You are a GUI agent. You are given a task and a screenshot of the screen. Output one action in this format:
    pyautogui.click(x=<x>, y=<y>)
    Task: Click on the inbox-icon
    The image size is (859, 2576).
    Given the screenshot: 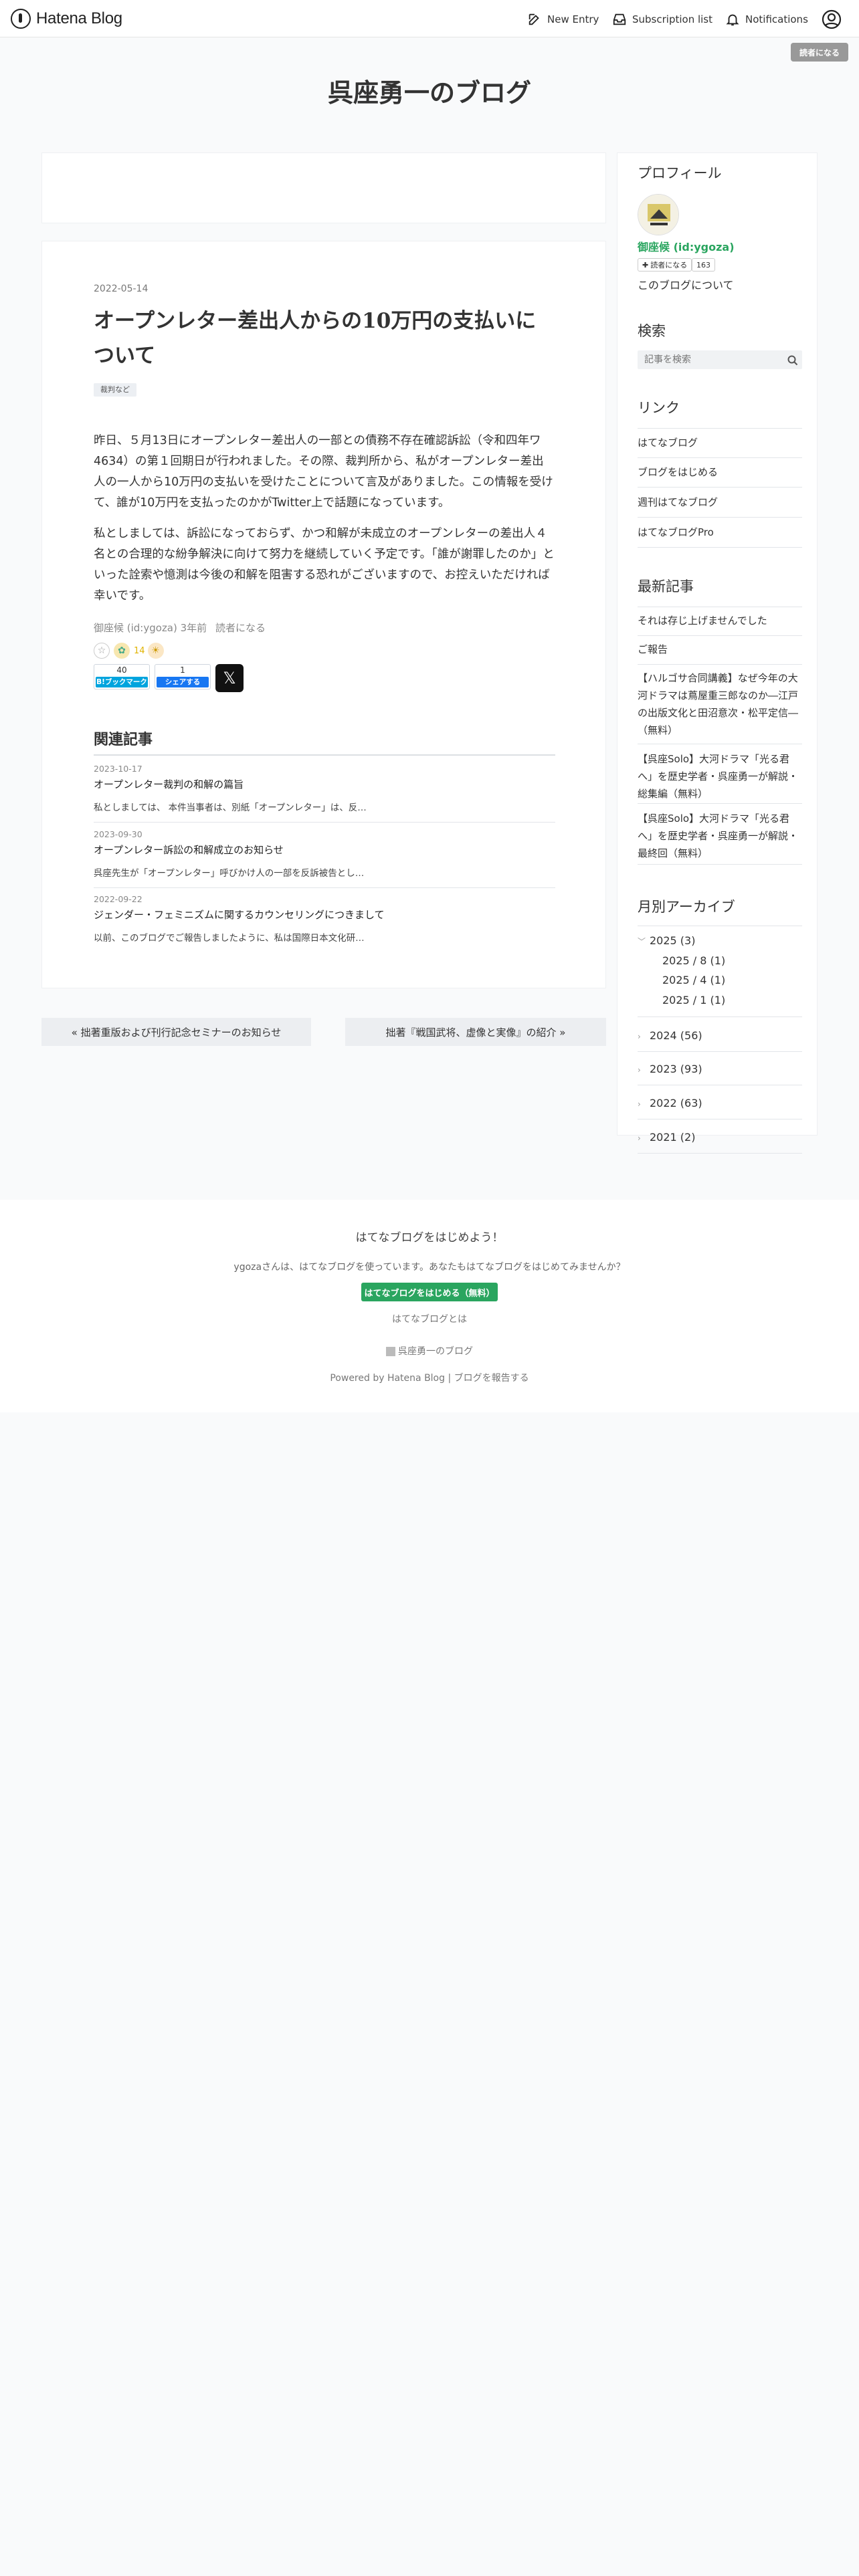 What is the action you would take?
    pyautogui.click(x=619, y=19)
    